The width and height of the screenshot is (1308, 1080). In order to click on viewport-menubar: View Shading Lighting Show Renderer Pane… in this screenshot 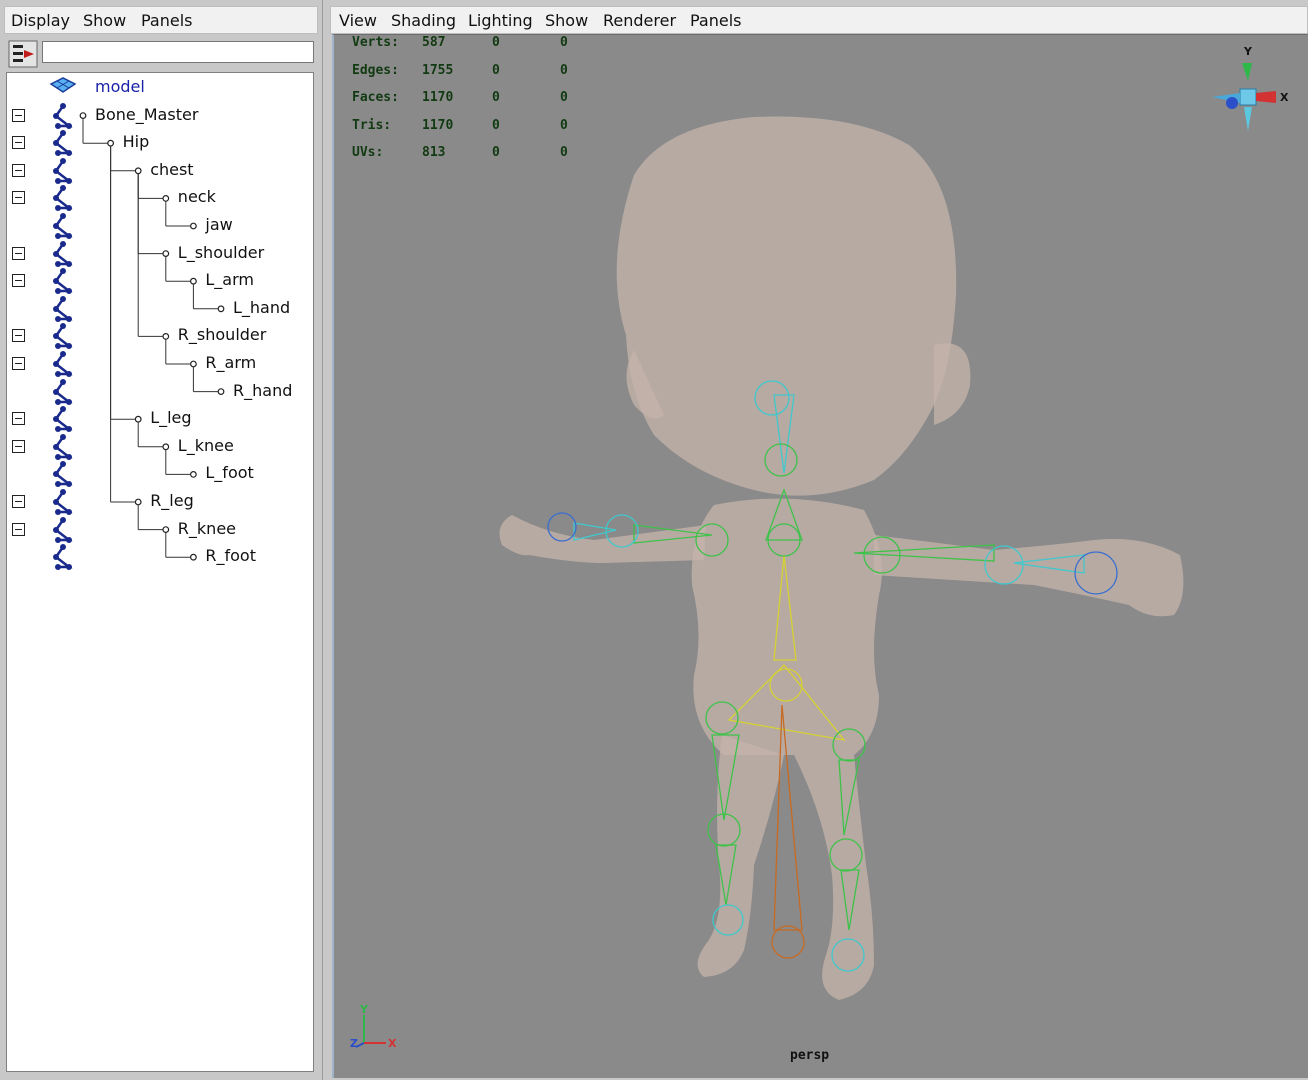, I will do `click(819, 20)`.